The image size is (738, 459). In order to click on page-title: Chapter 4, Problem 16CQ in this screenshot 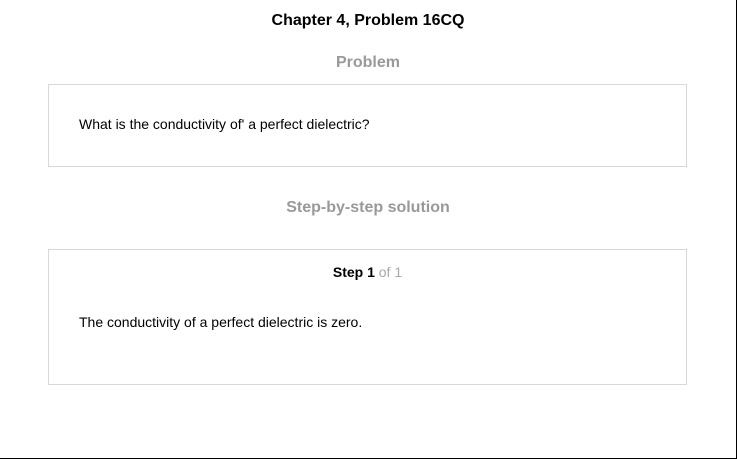, I will do `click(368, 20)`.